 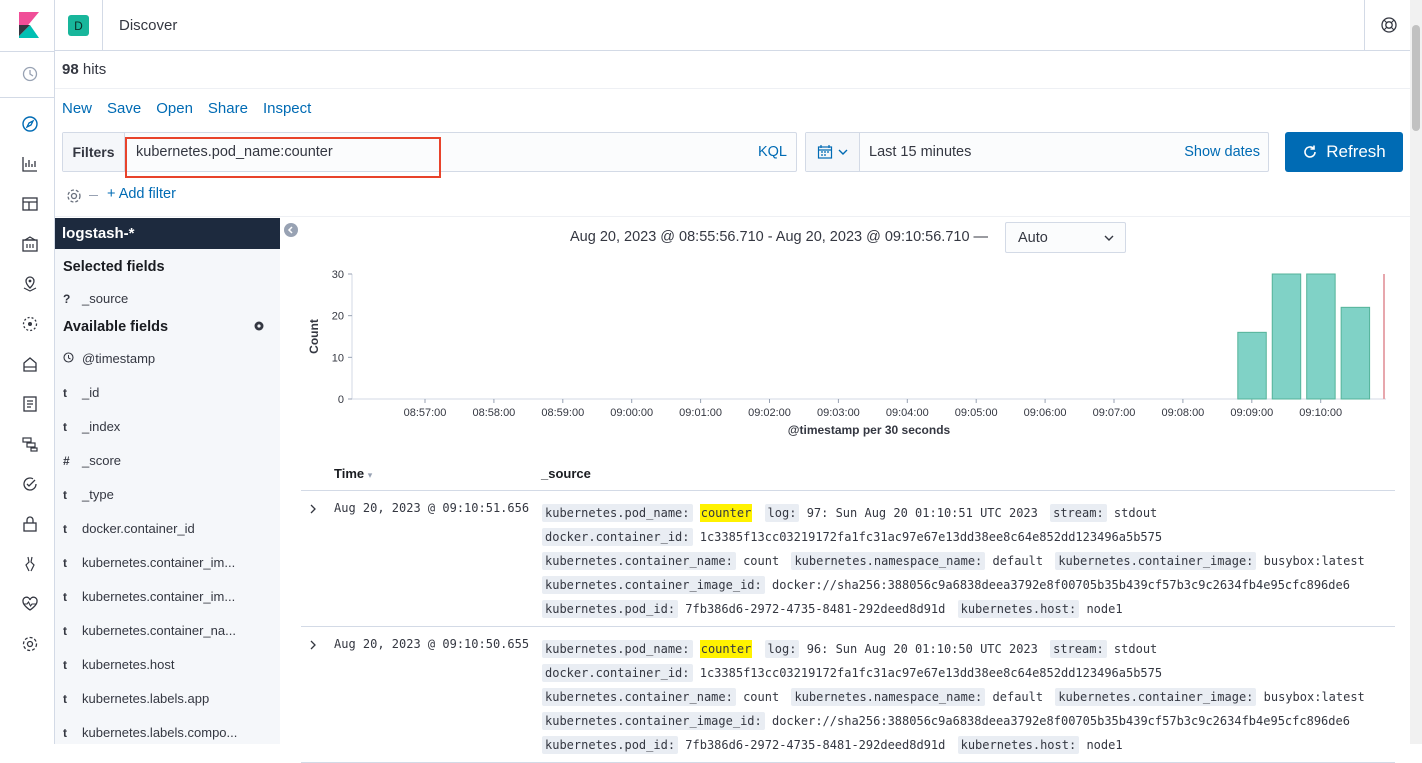 I want to click on y-tick-label: 20, so click(x=338, y=317).